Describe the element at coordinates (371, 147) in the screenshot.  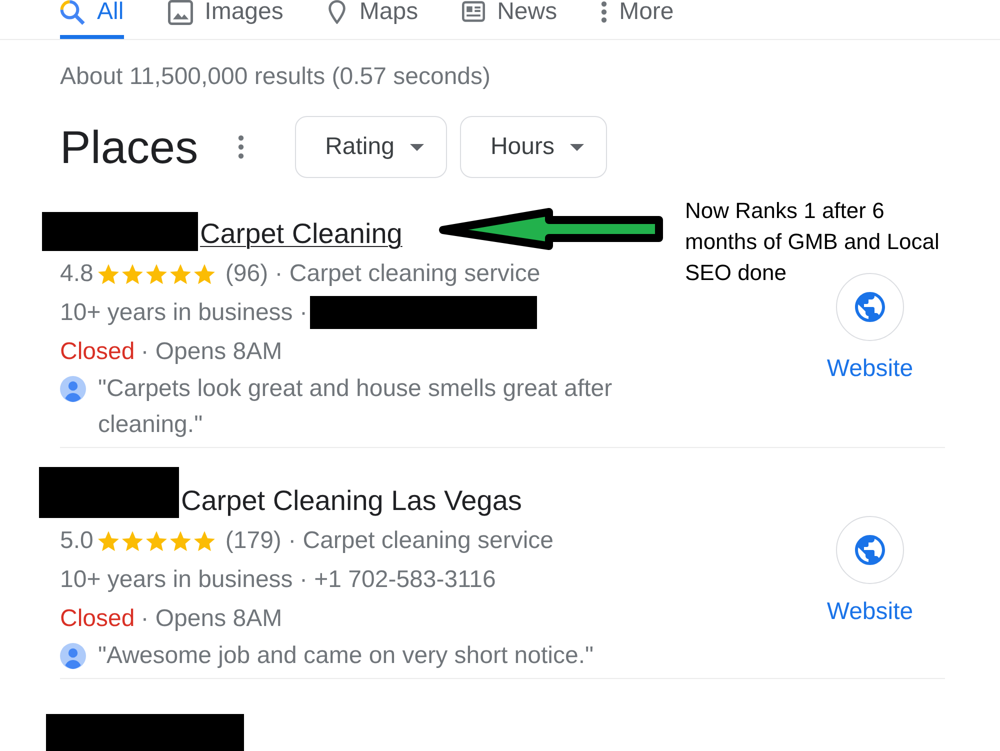
I see `filter-dropdown-button: Rating` at that location.